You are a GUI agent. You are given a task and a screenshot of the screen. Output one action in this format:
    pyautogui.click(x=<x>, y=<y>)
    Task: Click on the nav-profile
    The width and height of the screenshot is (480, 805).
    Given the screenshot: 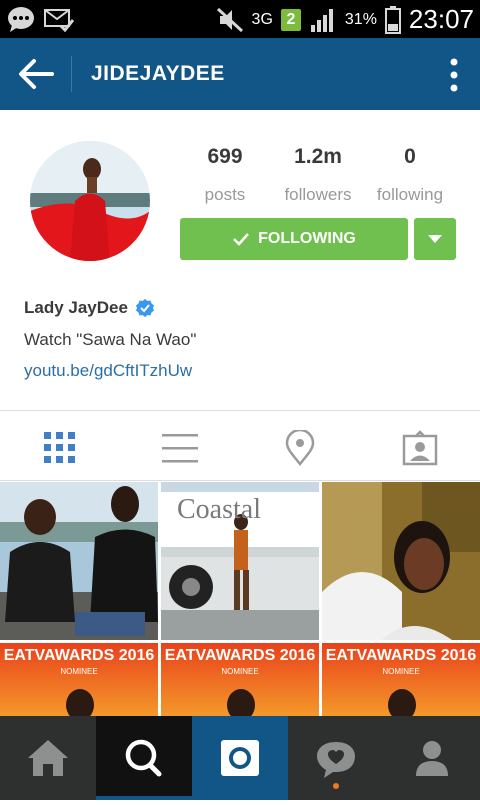 What is the action you would take?
    pyautogui.click(x=432, y=758)
    